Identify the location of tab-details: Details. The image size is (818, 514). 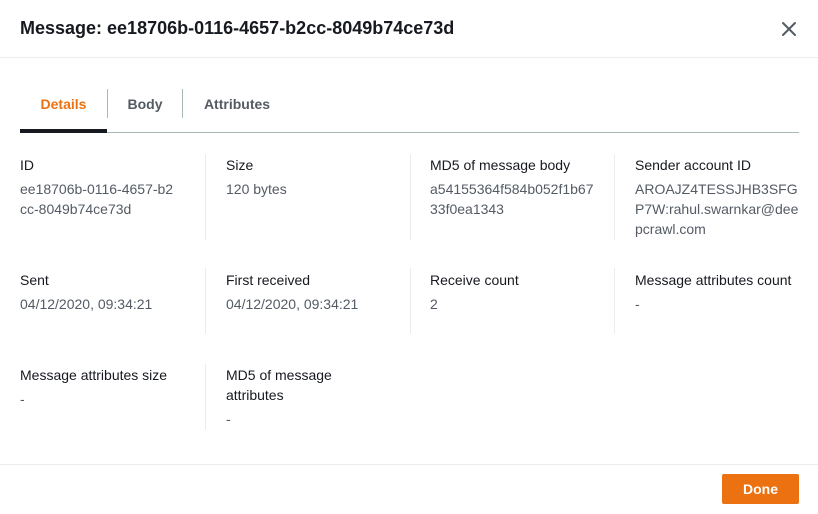
(63, 108).